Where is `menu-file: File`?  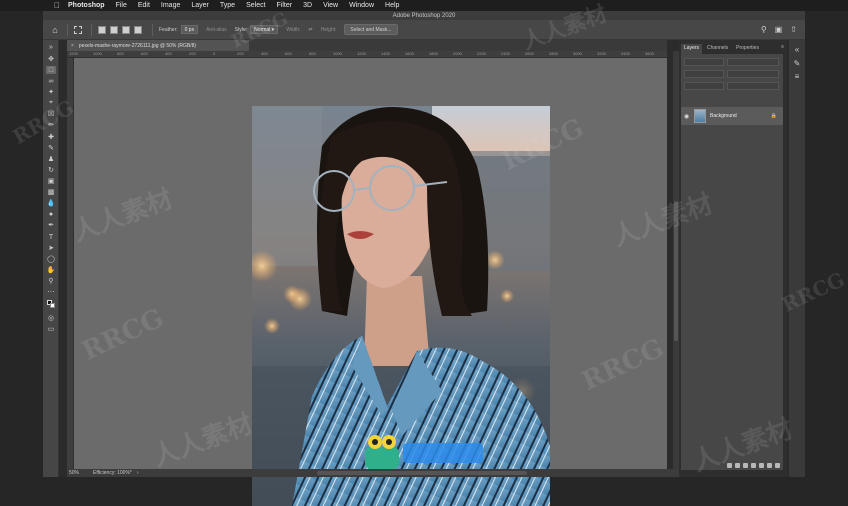 menu-file: File is located at coordinates (121, 5).